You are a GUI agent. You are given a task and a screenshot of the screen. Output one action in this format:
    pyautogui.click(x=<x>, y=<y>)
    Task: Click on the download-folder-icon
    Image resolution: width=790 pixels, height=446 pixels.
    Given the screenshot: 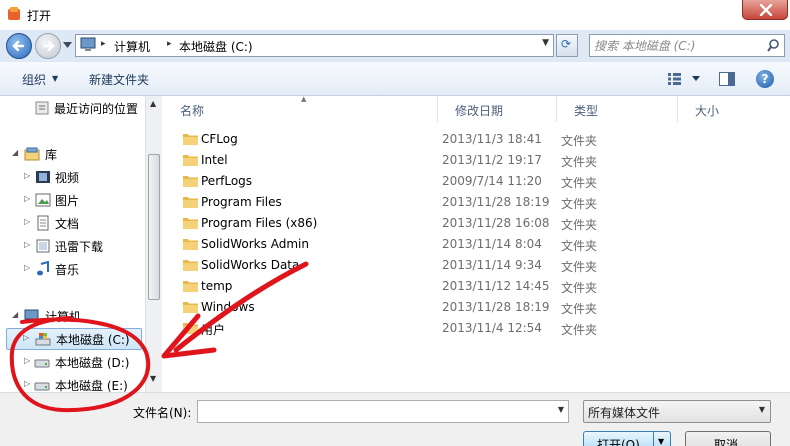 What is the action you would take?
    pyautogui.click(x=43, y=246)
    